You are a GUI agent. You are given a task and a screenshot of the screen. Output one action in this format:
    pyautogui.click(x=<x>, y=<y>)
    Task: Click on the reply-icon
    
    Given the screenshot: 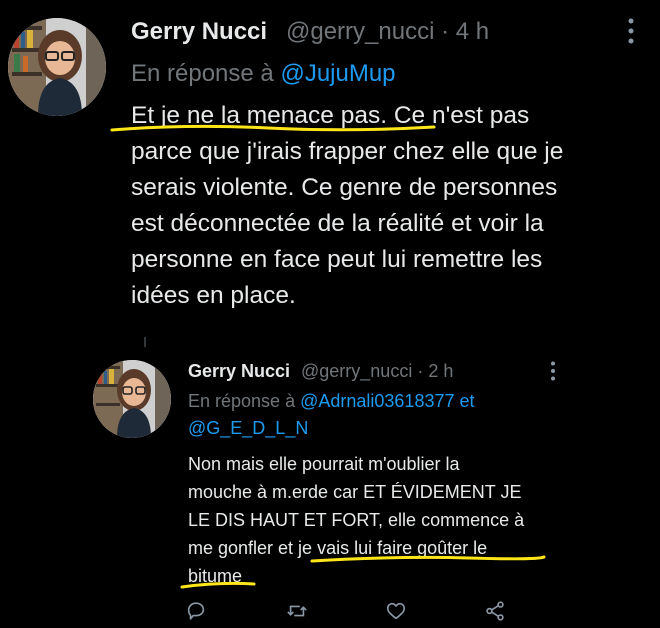 What is the action you would take?
    pyautogui.click(x=196, y=611)
    